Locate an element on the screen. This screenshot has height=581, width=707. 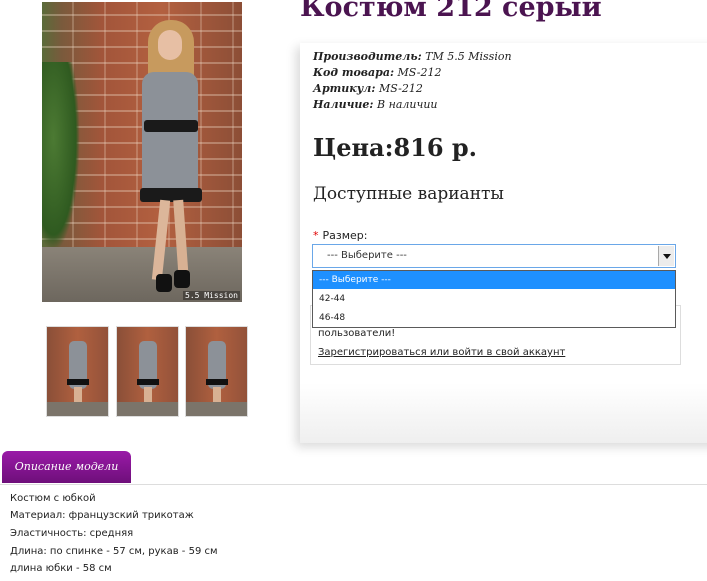
article-label: Артикул: is located at coordinates (344, 88).